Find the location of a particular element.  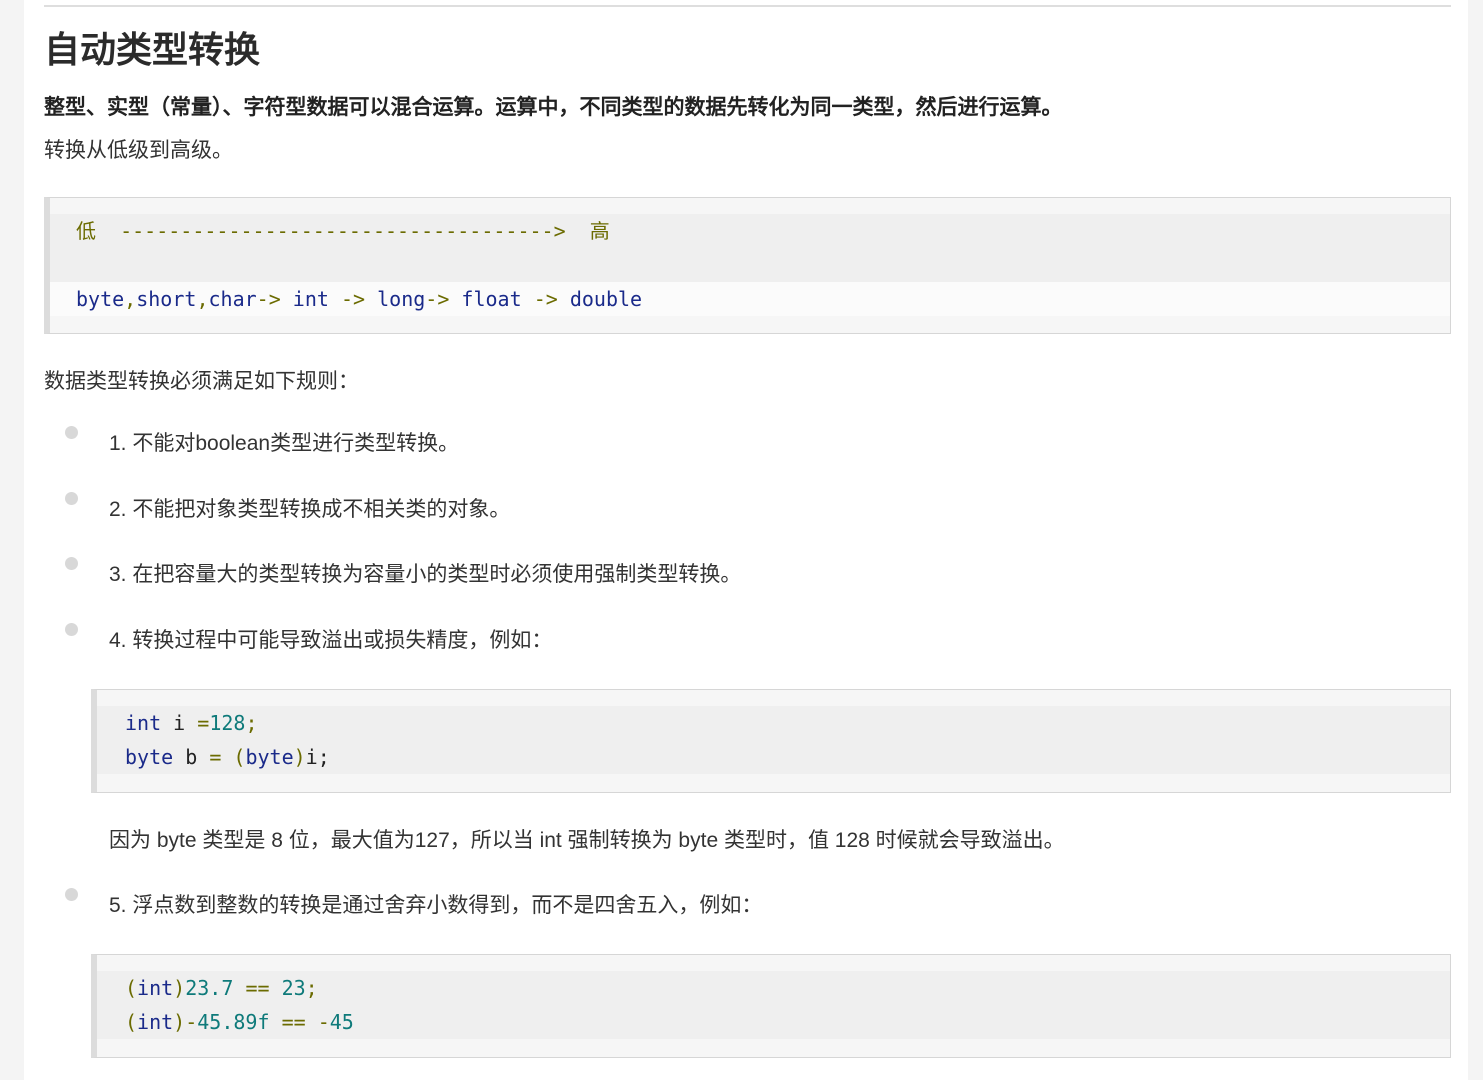

rule-text: 1. 不能对boolean类型进行类型转换。 is located at coordinates (284, 443).